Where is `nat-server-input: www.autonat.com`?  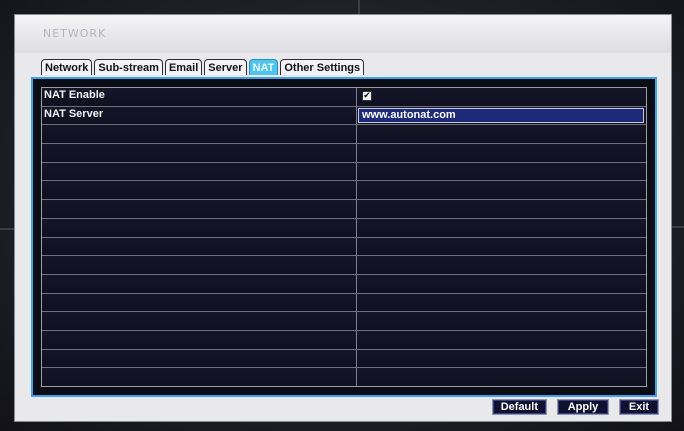
nat-server-input: www.autonat.com is located at coordinates (501, 115).